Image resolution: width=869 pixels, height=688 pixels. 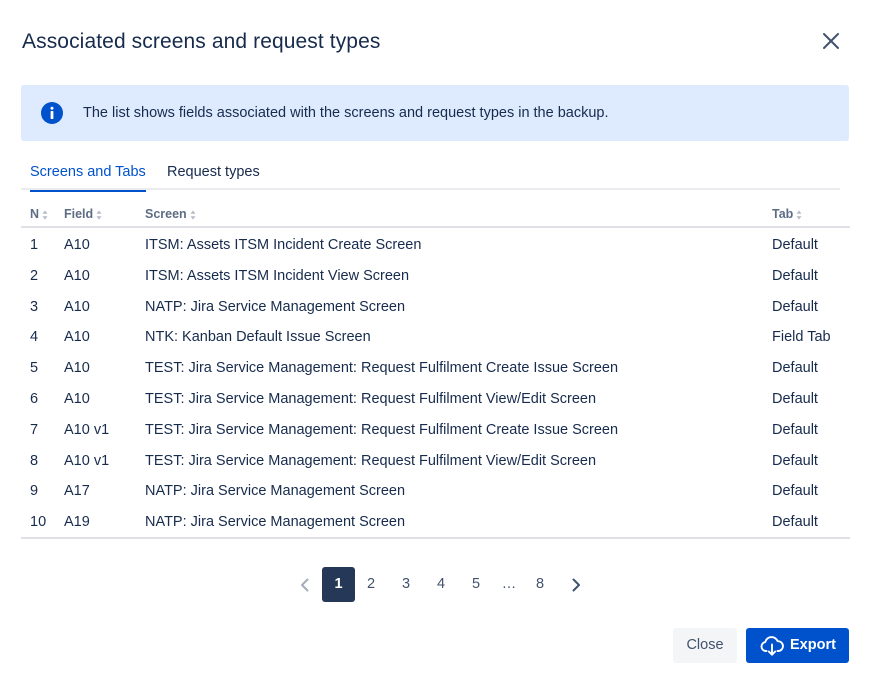 I want to click on column-header-n: N, so click(x=39, y=214).